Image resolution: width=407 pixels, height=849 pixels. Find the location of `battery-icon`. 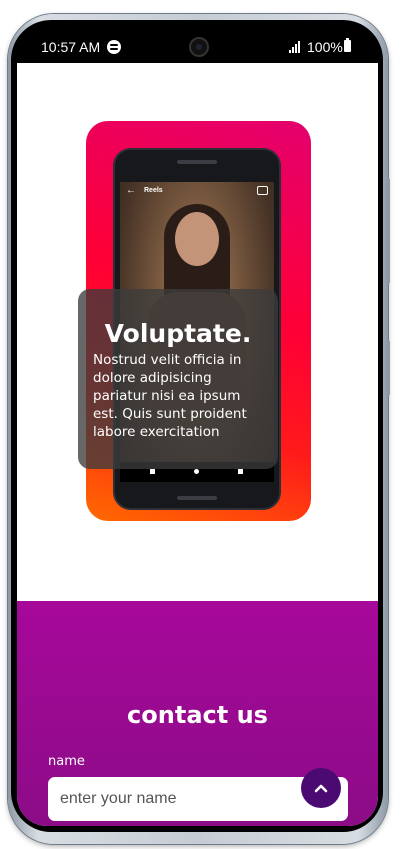

battery-icon is located at coordinates (347, 45).